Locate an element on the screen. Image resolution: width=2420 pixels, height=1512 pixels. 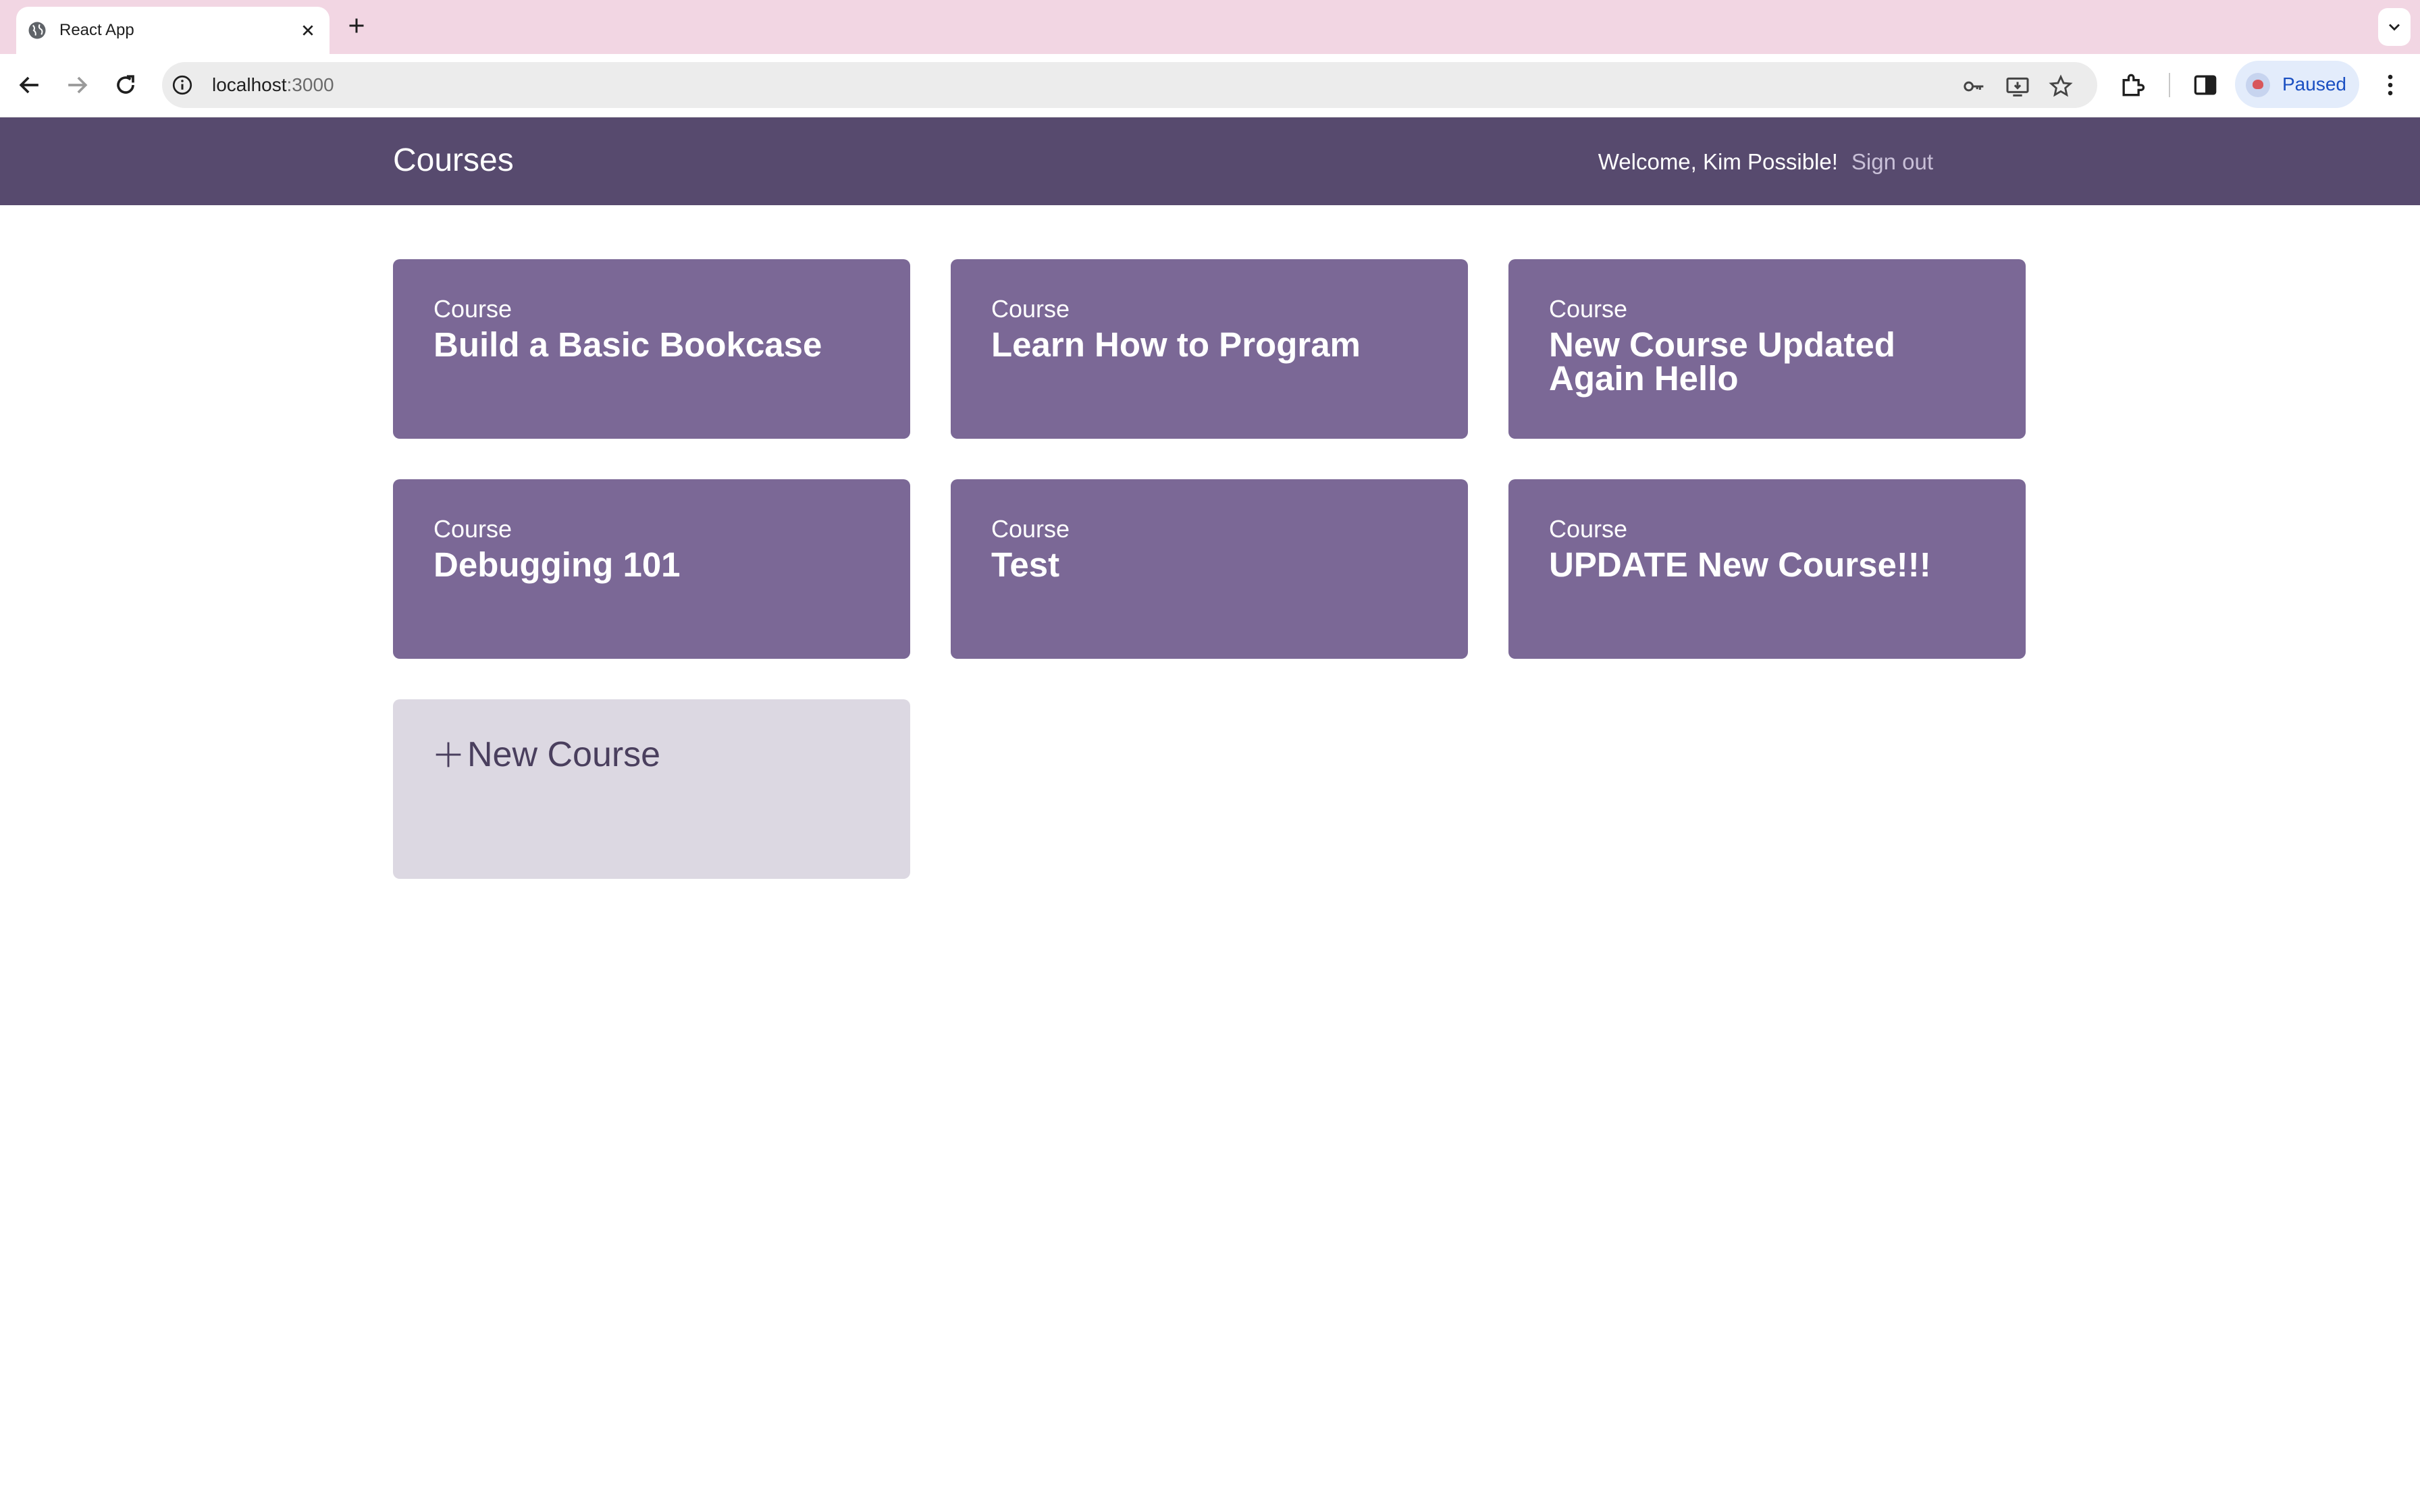
site-info-icon is located at coordinates (182, 85).